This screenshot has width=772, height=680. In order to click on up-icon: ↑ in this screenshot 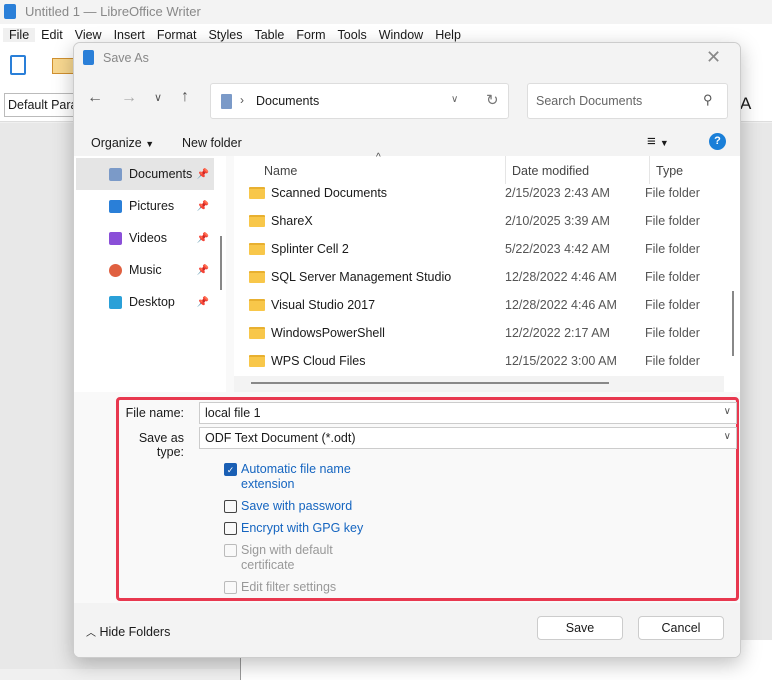, I will do `click(185, 97)`.